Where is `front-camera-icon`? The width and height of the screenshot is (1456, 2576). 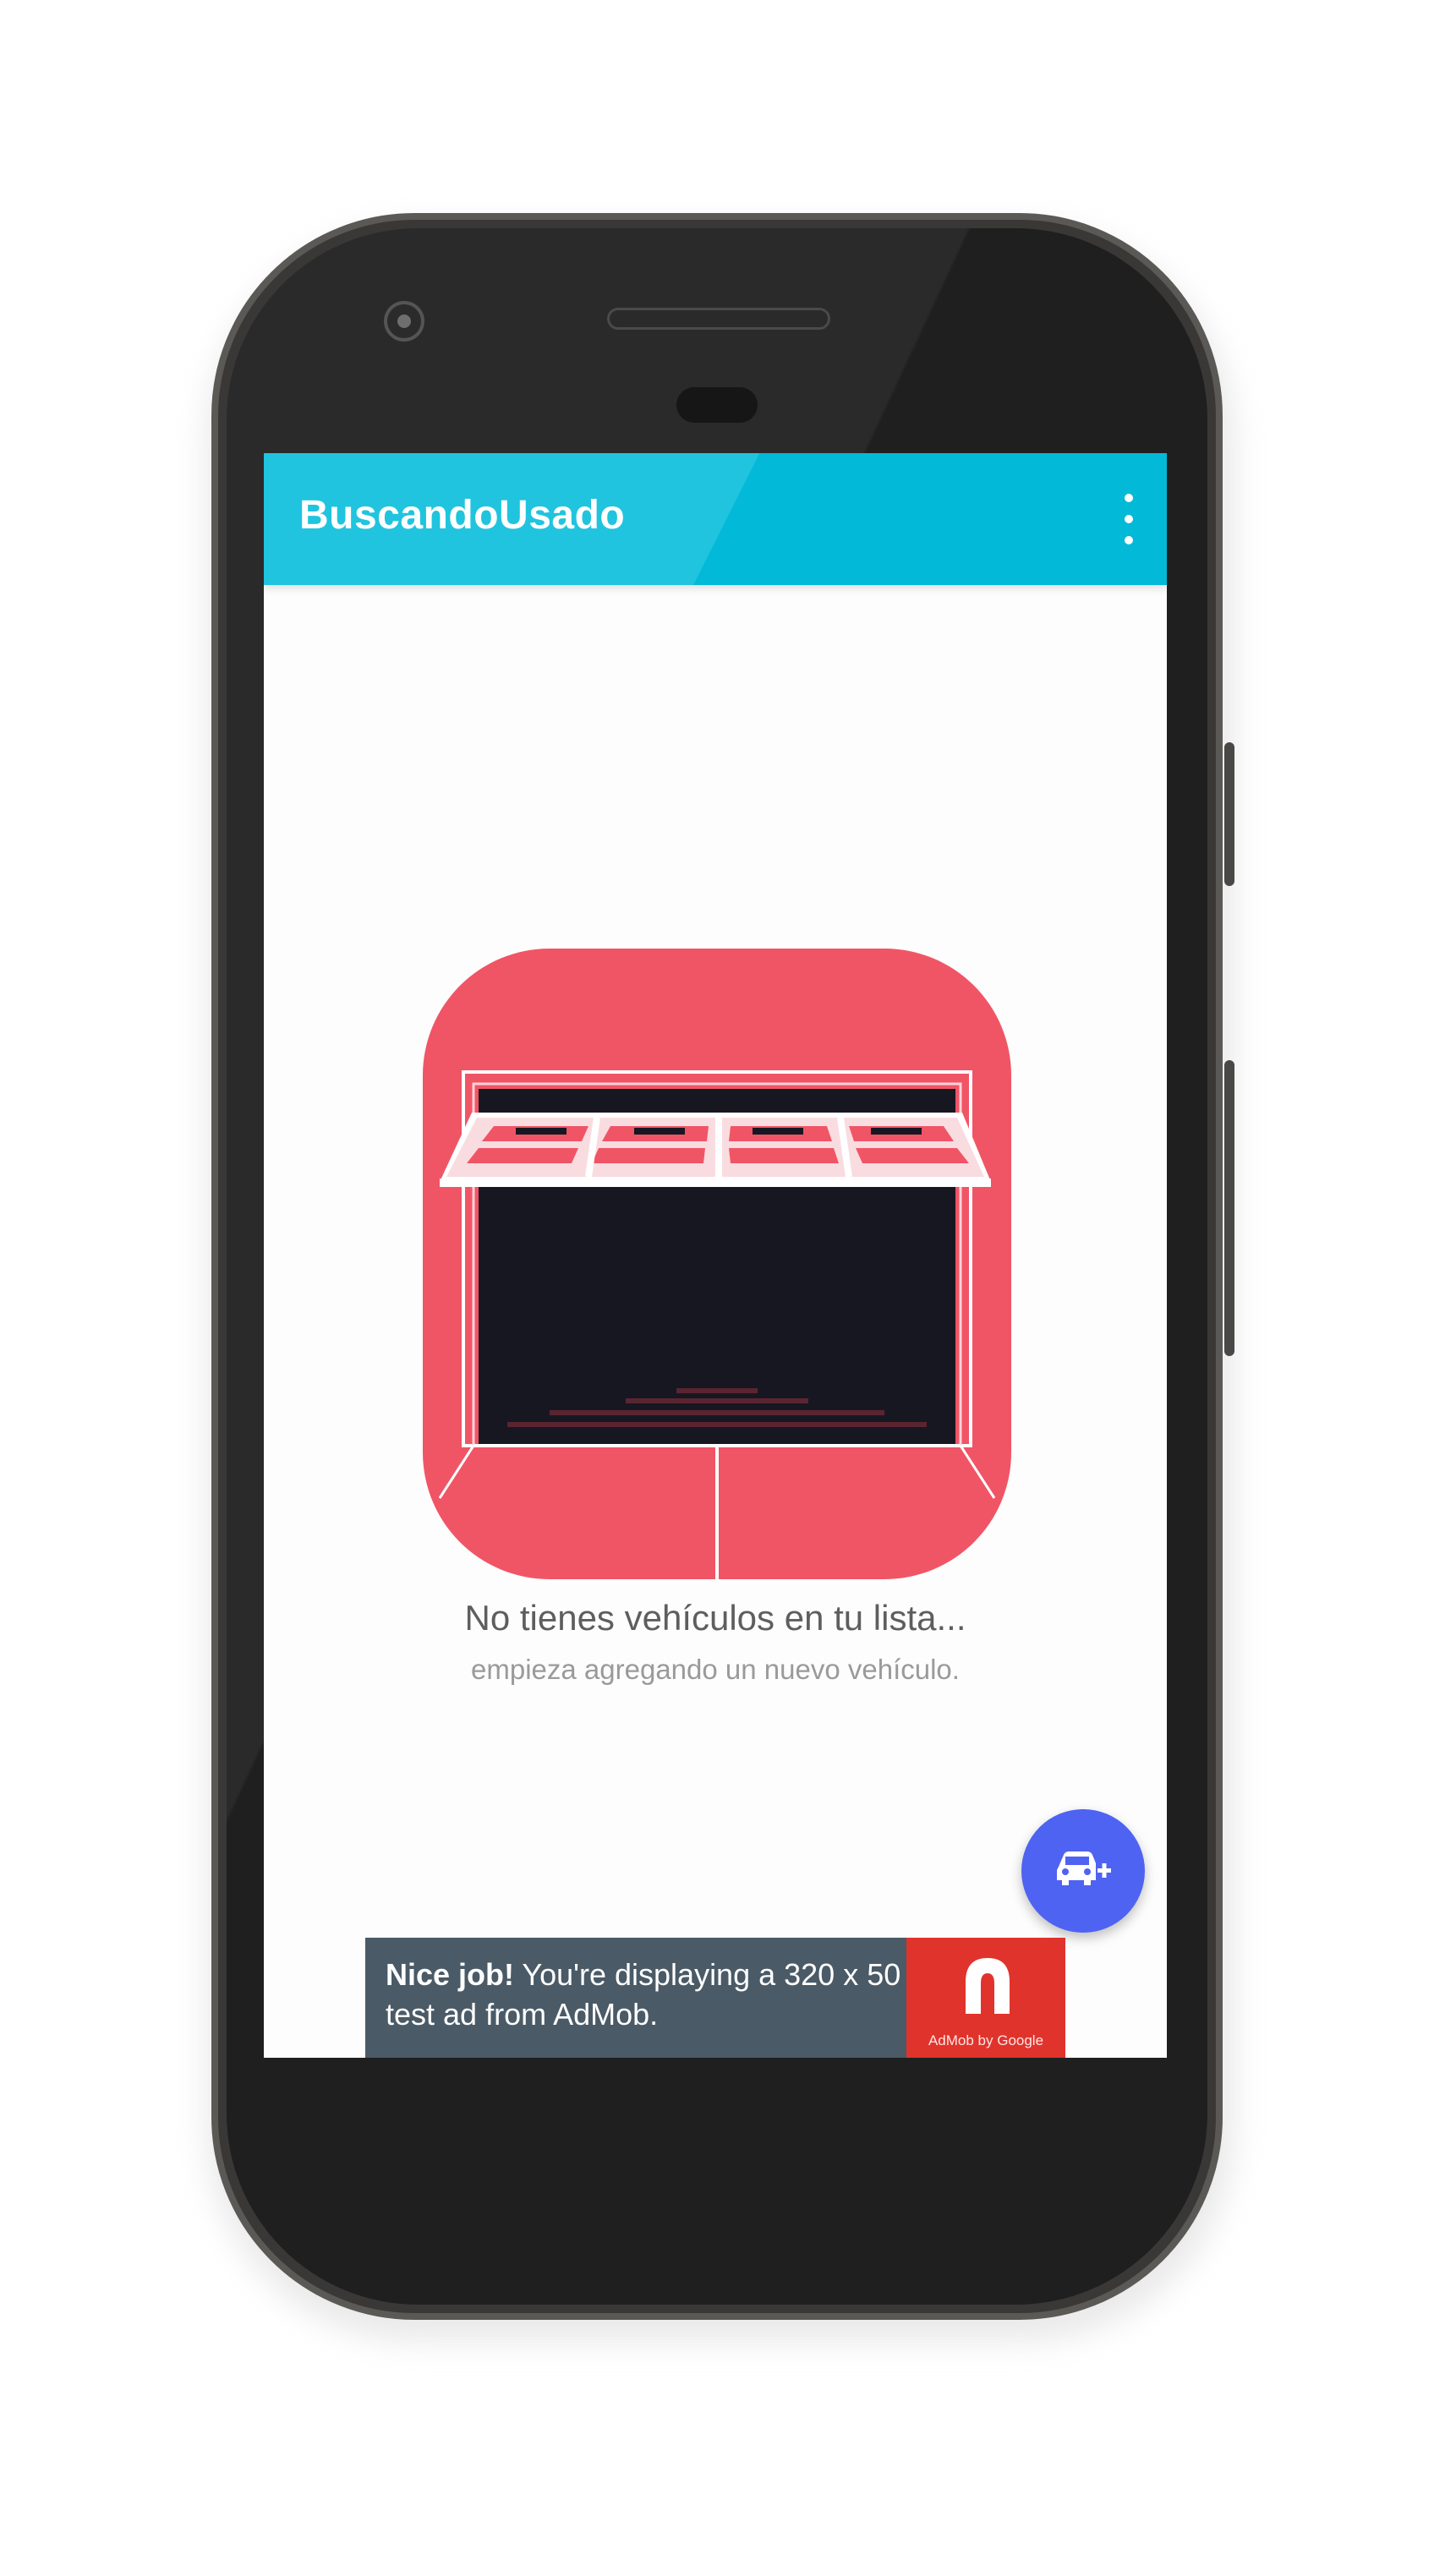
front-camera-icon is located at coordinates (404, 321).